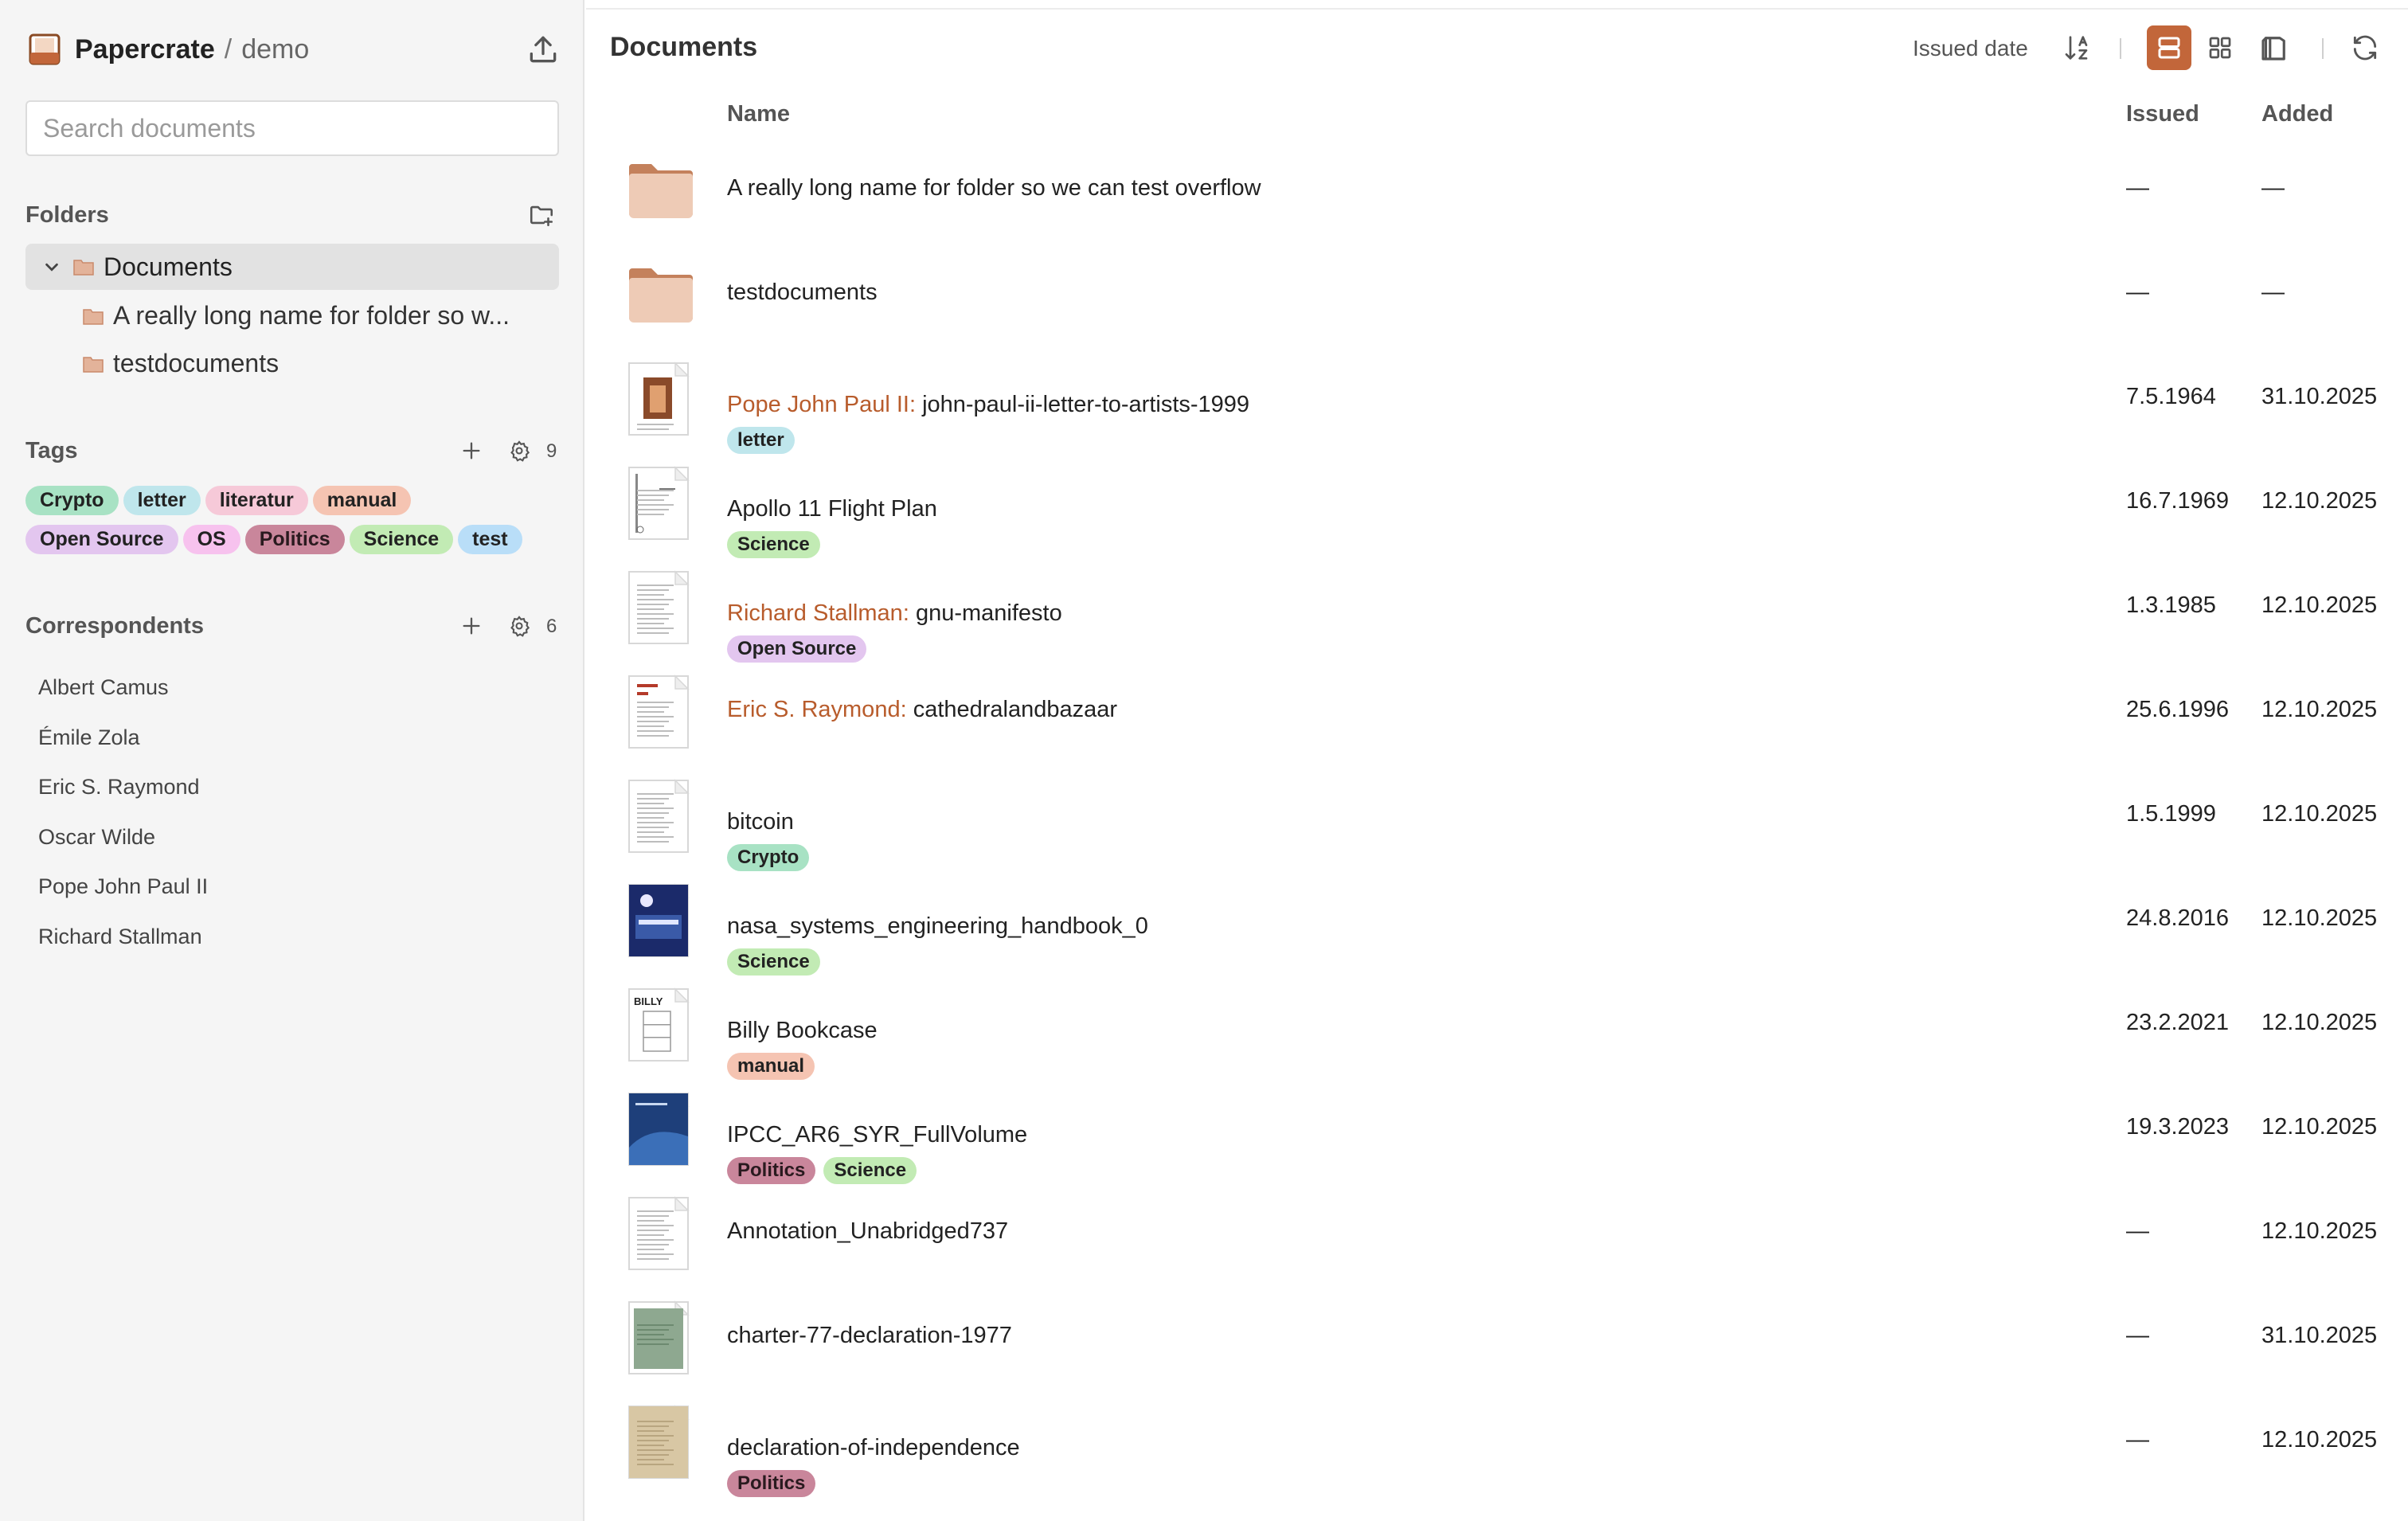  I want to click on folder-plus-icon, so click(541, 216).